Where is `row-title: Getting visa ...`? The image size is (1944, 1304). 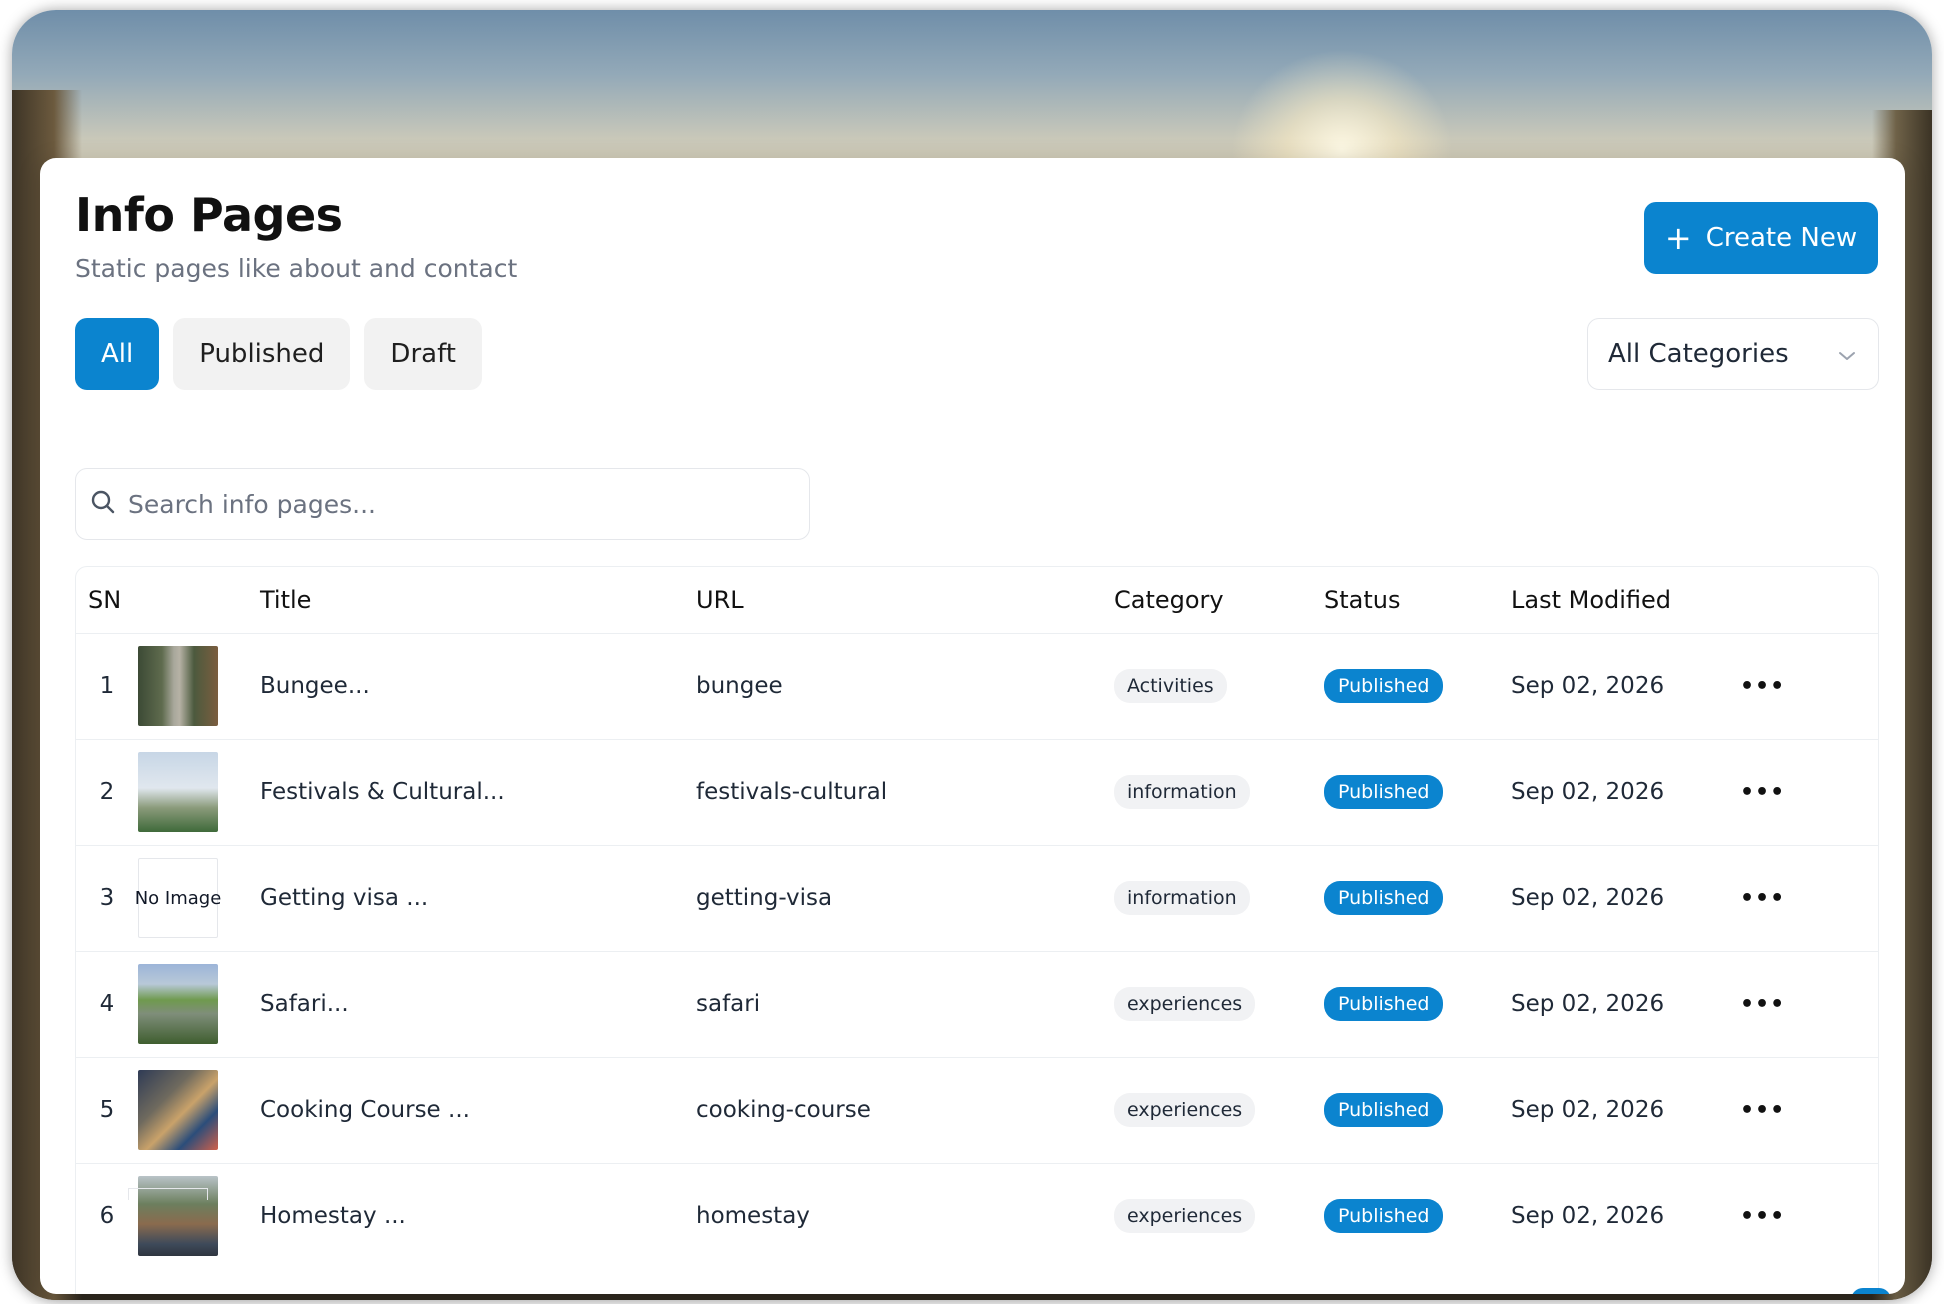 row-title: Getting visa ... is located at coordinates (344, 898).